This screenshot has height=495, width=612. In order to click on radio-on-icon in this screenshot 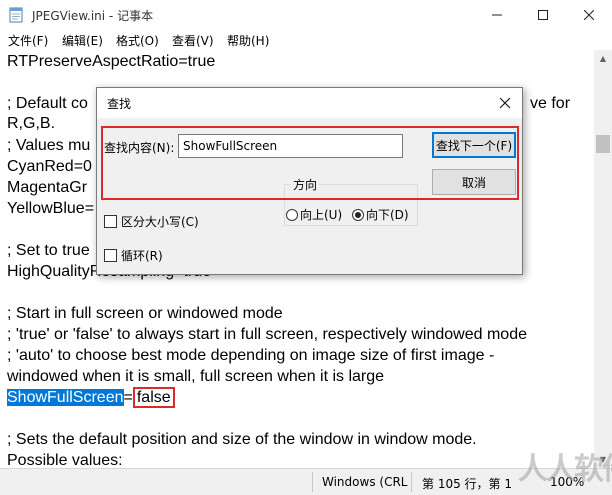, I will do `click(358, 214)`.